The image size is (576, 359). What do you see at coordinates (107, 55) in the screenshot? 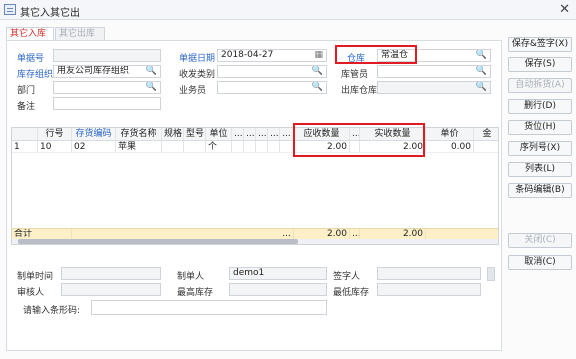
I see `doc-no-field` at bounding box center [107, 55].